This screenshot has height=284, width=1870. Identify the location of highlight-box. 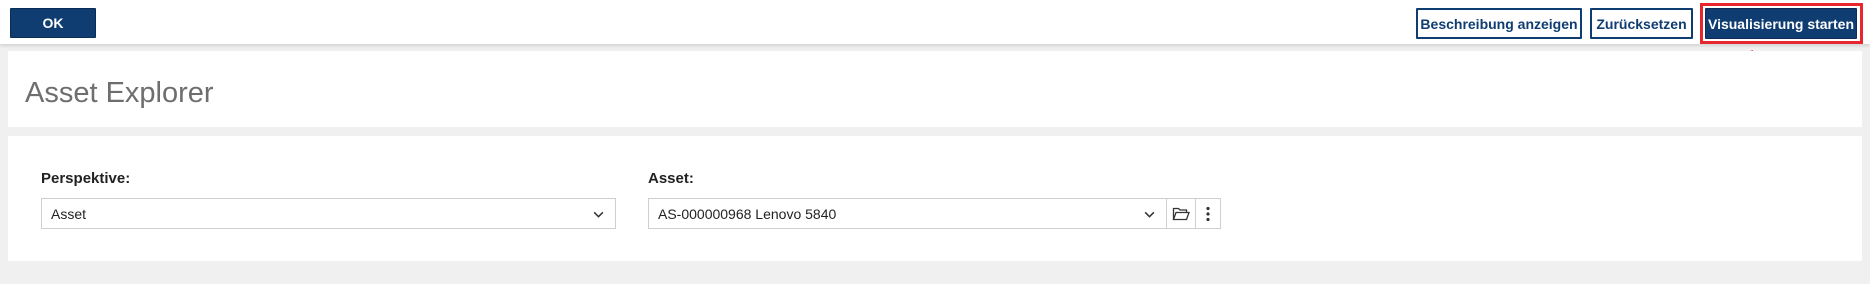
(1781, 23).